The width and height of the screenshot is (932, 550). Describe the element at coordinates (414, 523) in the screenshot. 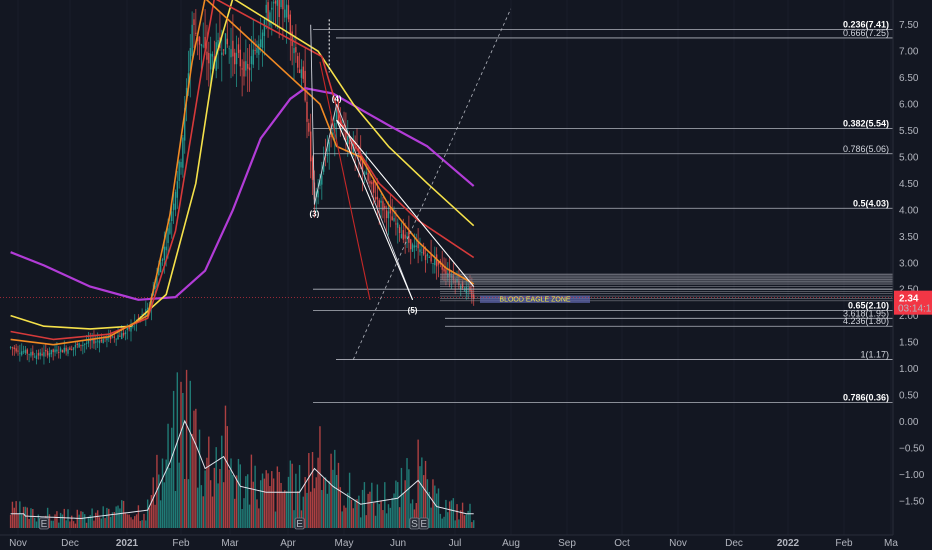

I see `event-marker: S` at that location.